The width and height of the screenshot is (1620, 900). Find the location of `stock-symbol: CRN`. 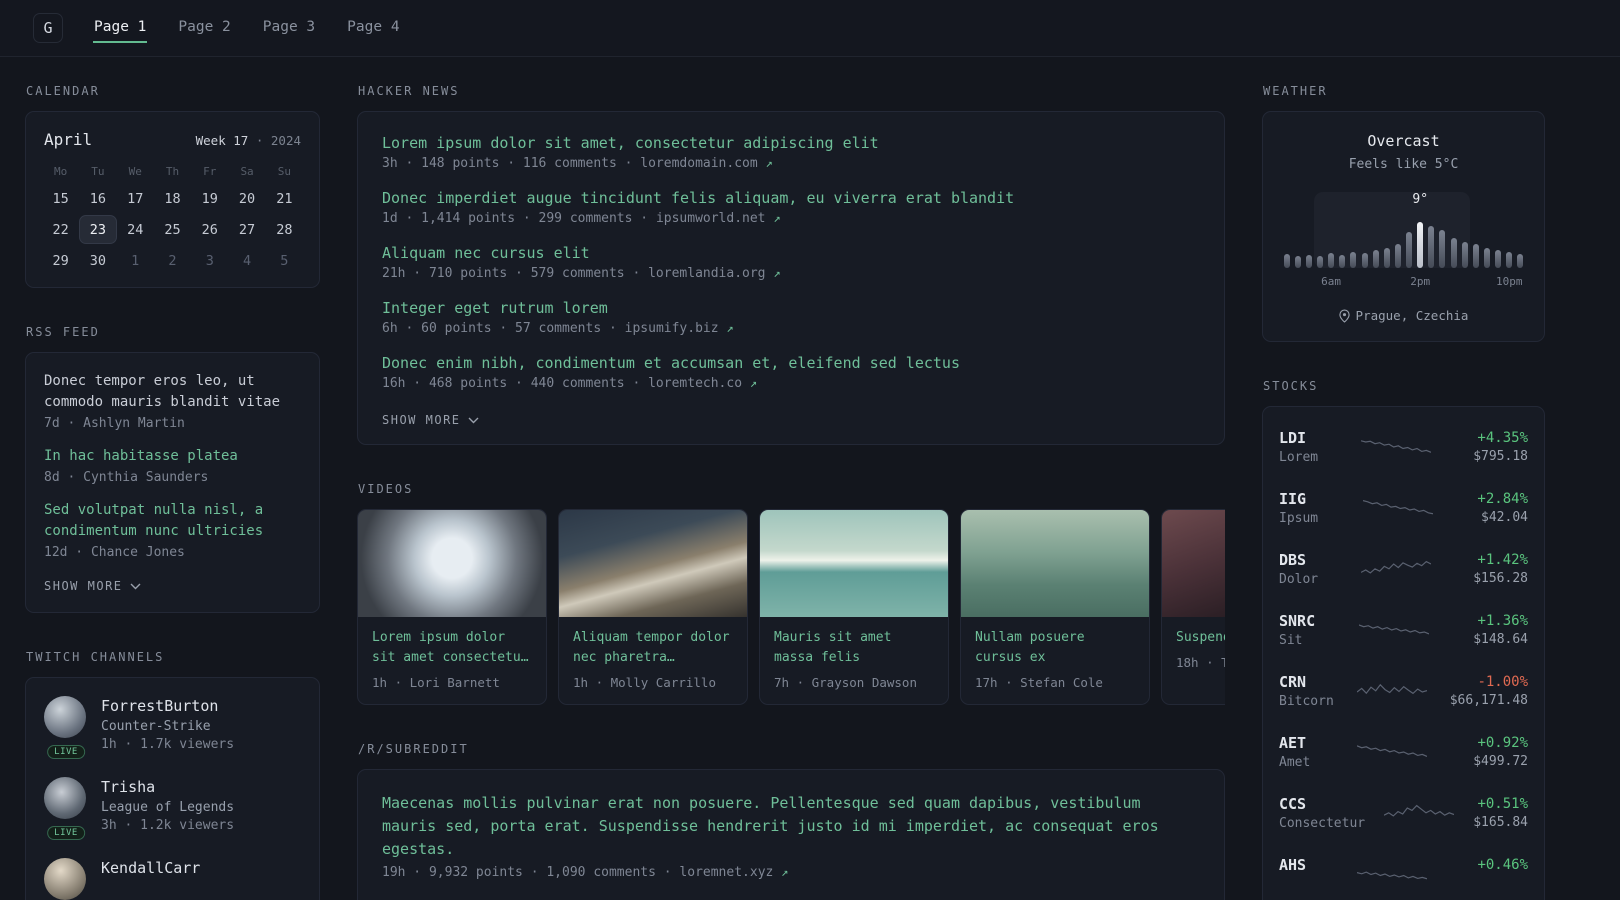

stock-symbol: CRN is located at coordinates (1293, 682).